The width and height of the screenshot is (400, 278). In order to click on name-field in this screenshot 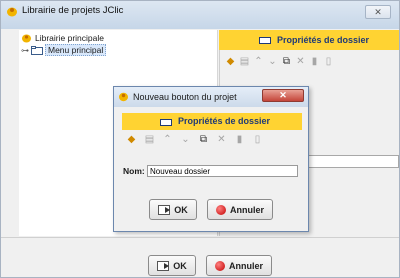, I will do `click(222, 171)`.